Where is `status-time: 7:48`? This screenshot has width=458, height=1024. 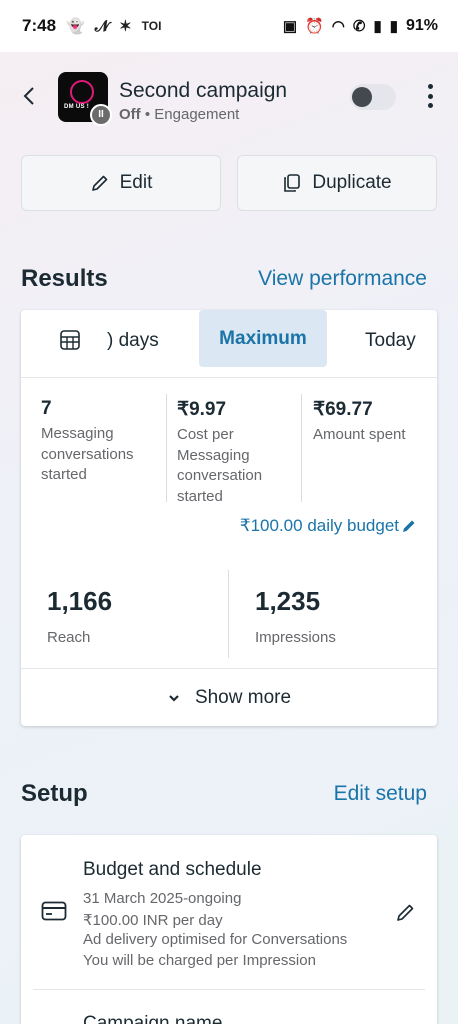
status-time: 7:48 is located at coordinates (39, 25).